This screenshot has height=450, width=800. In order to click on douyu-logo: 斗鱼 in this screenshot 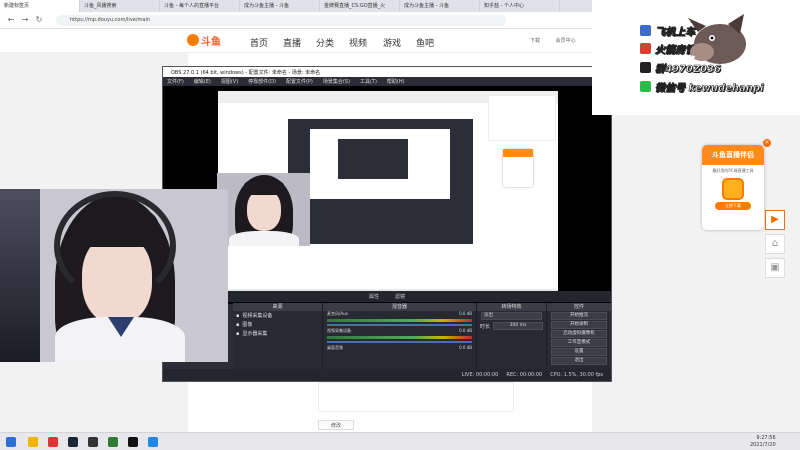, I will do `click(215, 40)`.